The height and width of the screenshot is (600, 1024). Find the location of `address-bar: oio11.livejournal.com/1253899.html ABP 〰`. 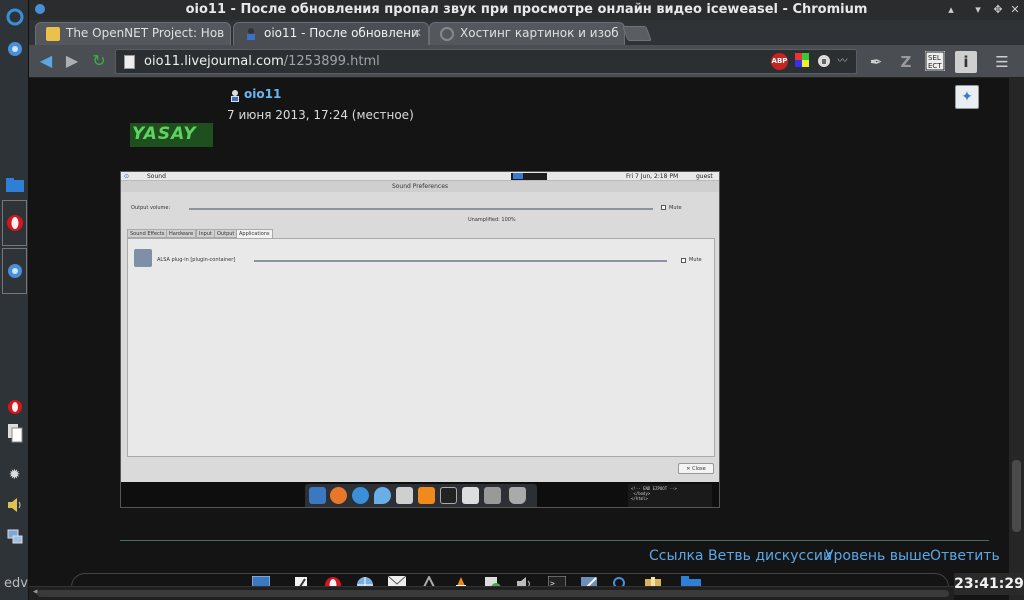

address-bar: oio11.livejournal.com/1253899.html ABP 〰 is located at coordinates (486, 61).